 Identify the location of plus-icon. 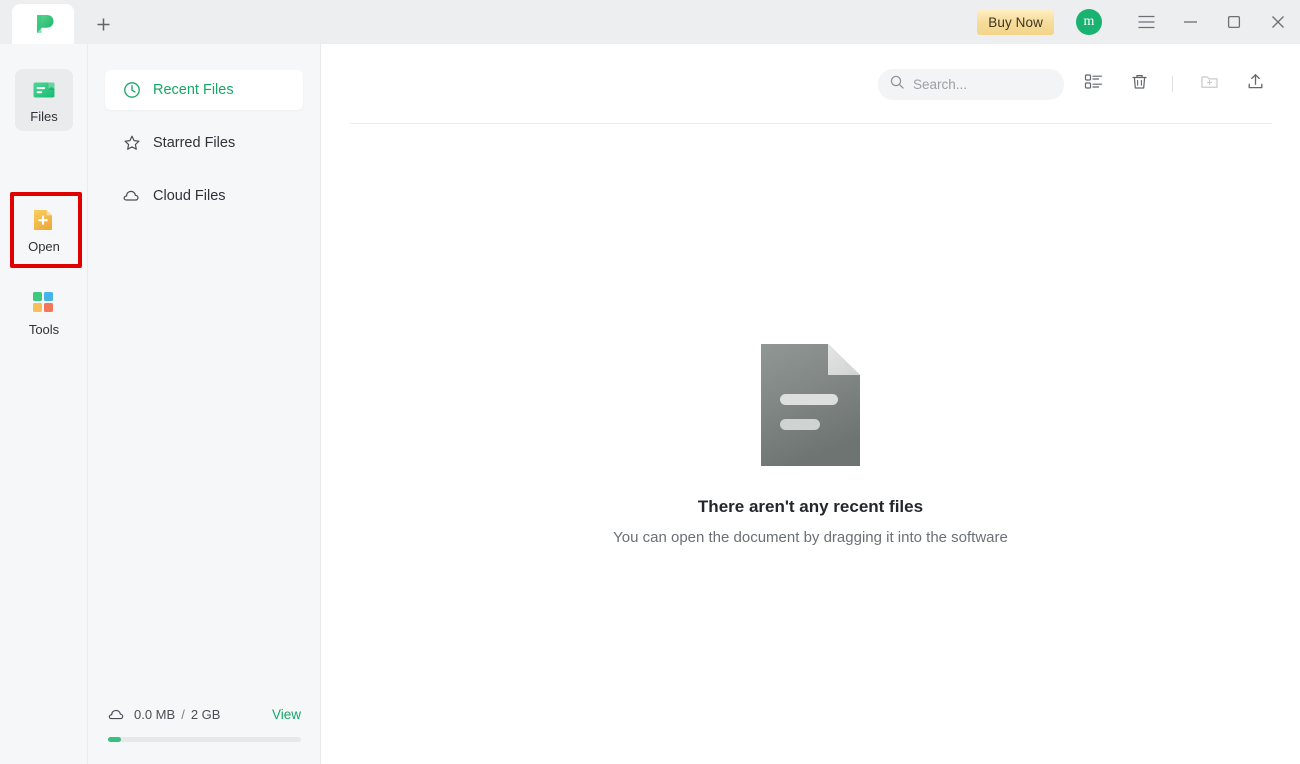
(103, 24).